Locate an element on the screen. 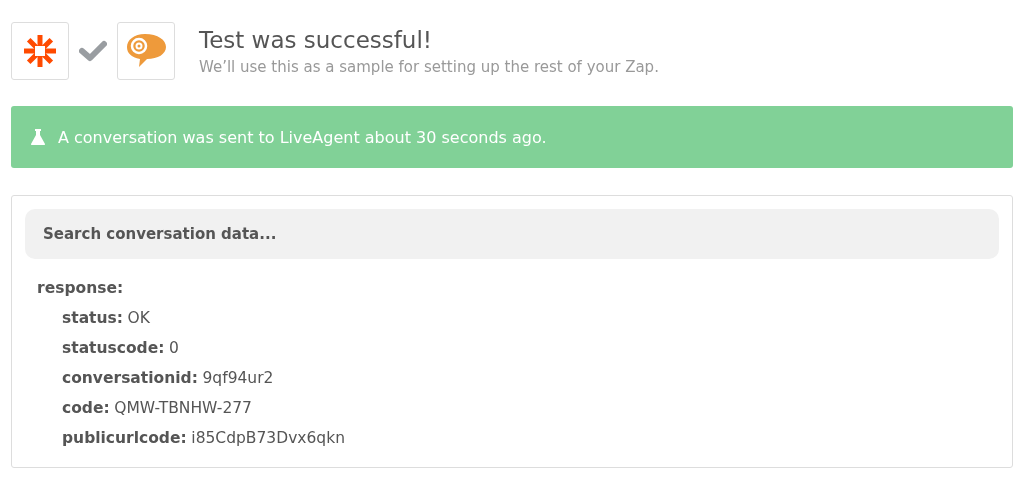 This screenshot has height=480, width=1024. banner-message: A conversation was sent to LiveAgent about 30 seconds ago. is located at coordinates (302, 137).